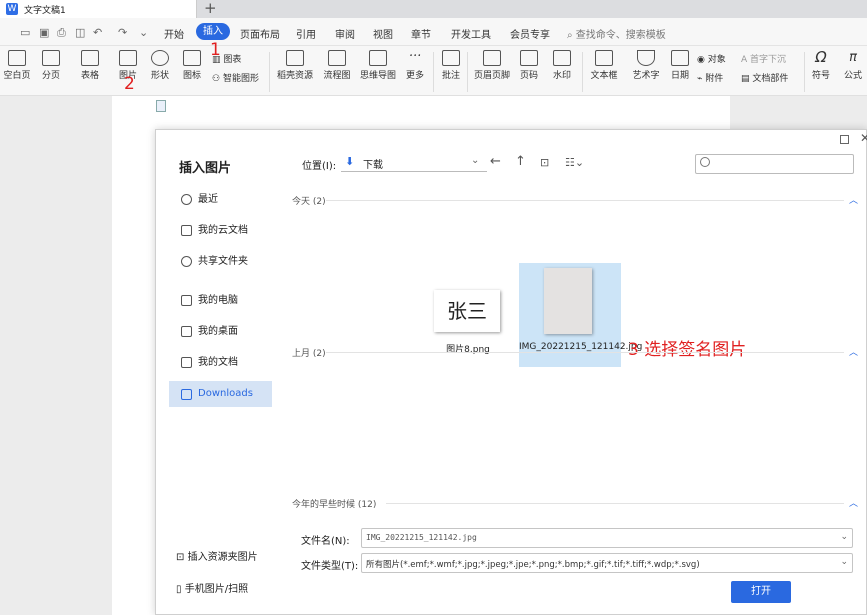  What do you see at coordinates (763, 58) in the screenshot?
I see `drop-cap-button: A 首字下沉` at bounding box center [763, 58].